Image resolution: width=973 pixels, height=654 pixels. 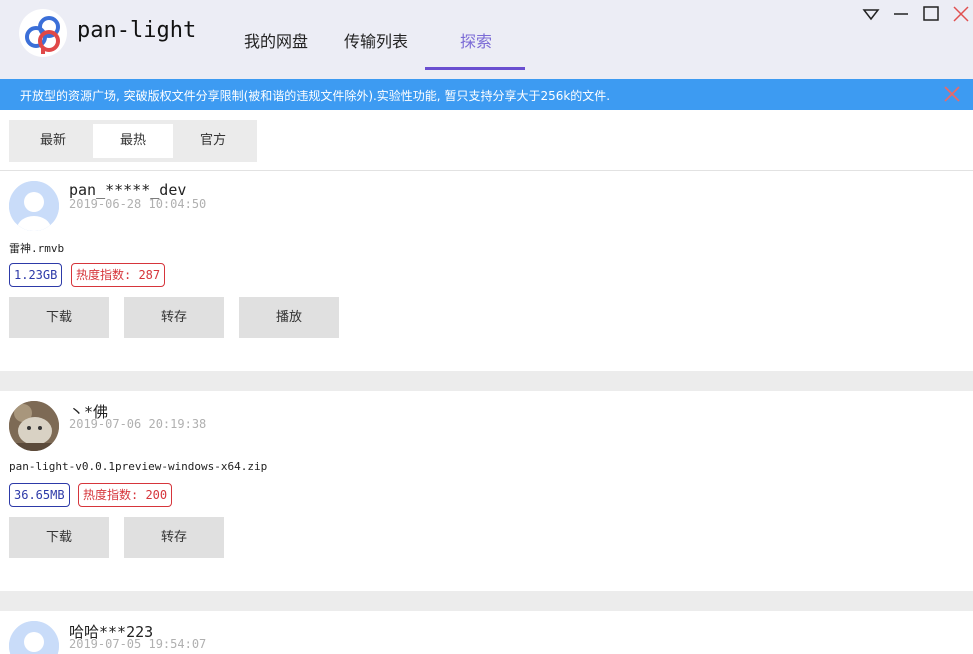 What do you see at coordinates (43, 33) in the screenshot?
I see `app-logo` at bounding box center [43, 33].